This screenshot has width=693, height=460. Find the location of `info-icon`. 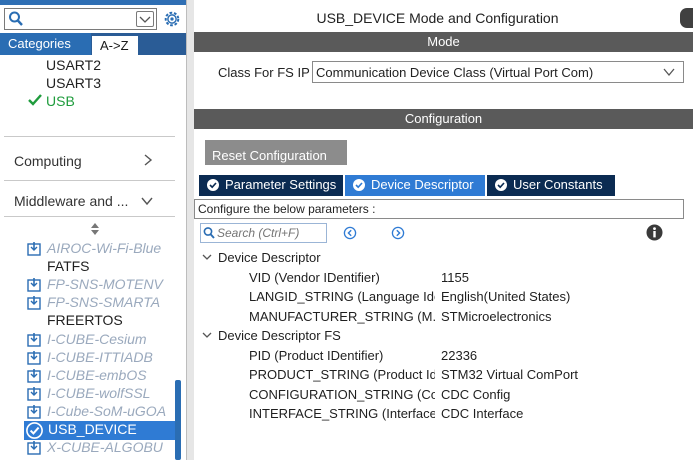

info-icon is located at coordinates (654, 232).